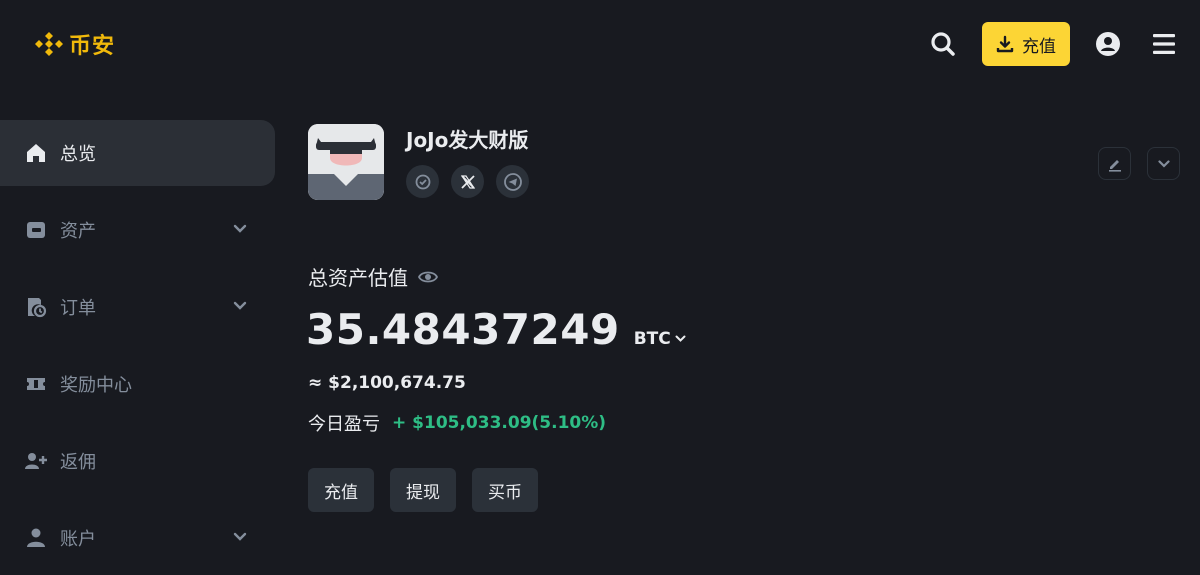  Describe the element at coordinates (1039, 46) in the screenshot. I see `header-deposit-label: 充值` at that location.